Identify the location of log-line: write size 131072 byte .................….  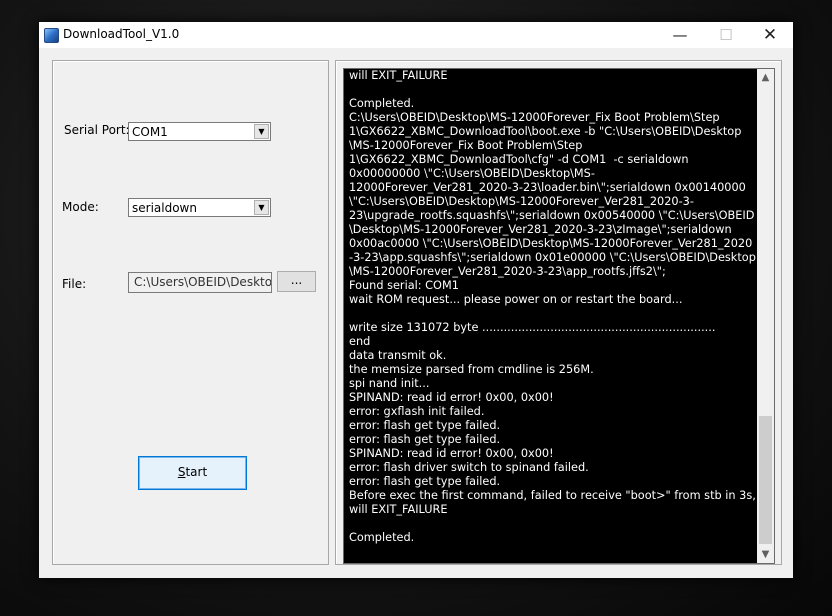
(532, 327).